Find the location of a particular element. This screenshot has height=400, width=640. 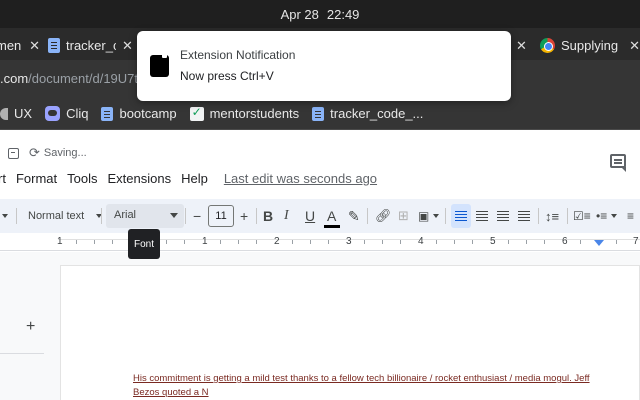

bookmark-ux: UX is located at coordinates (16, 113).